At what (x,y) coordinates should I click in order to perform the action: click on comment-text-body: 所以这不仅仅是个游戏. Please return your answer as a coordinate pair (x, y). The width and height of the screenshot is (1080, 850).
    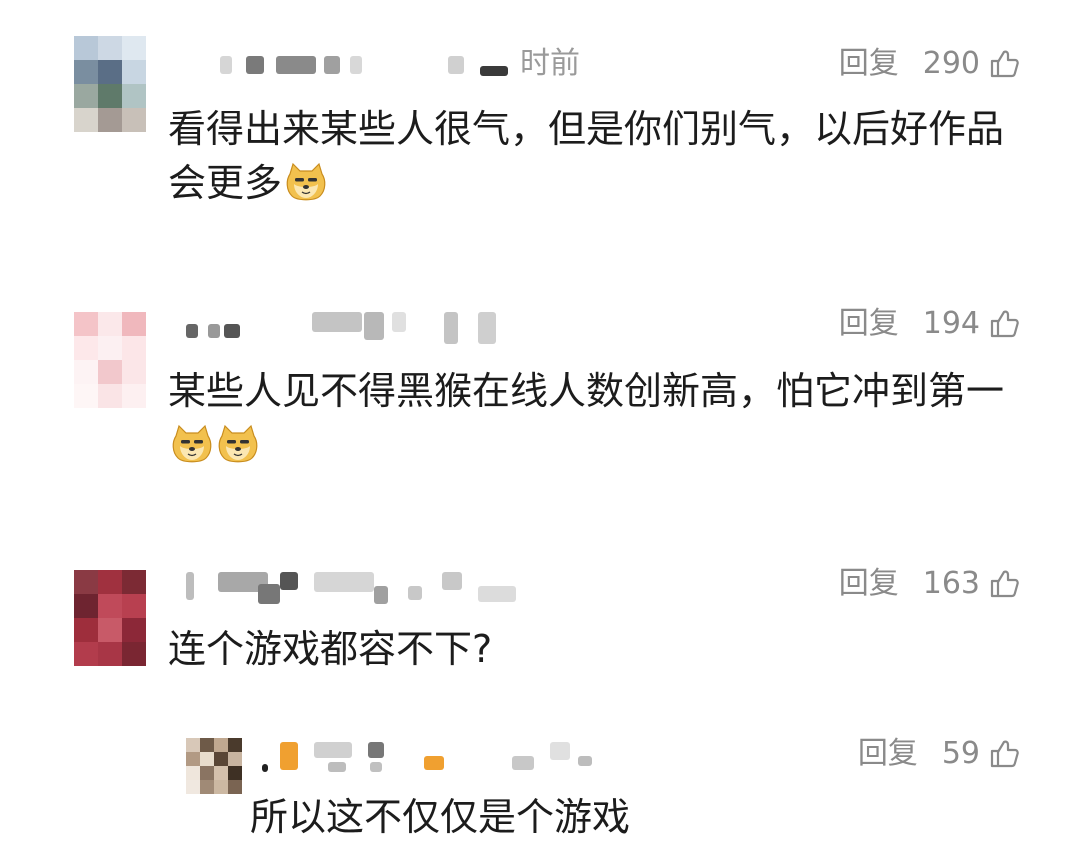
    Looking at the image, I should click on (440, 817).